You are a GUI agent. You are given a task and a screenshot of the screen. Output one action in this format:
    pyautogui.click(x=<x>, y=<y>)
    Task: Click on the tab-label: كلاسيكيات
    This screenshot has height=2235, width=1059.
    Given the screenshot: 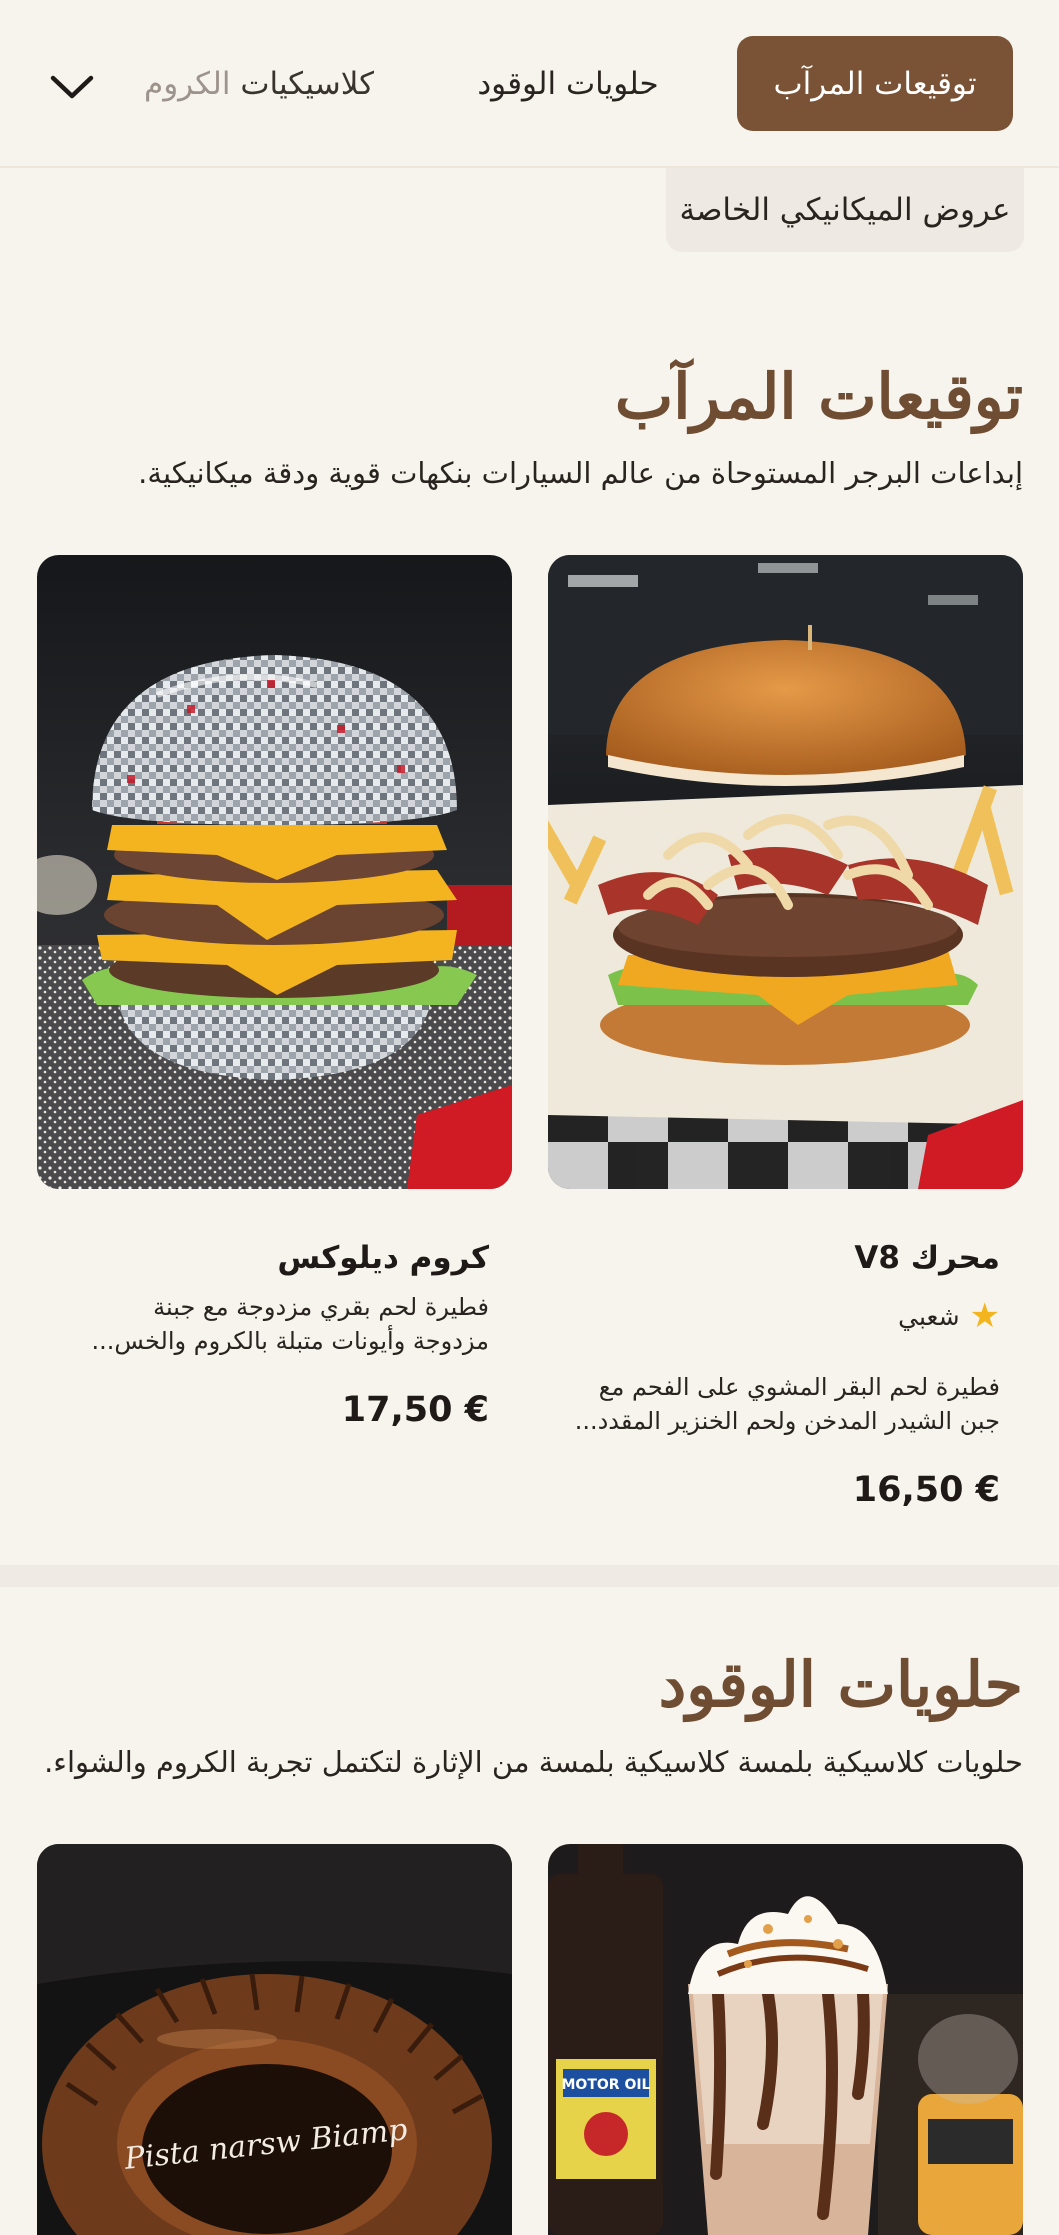 What is the action you would take?
    pyautogui.click(x=307, y=83)
    